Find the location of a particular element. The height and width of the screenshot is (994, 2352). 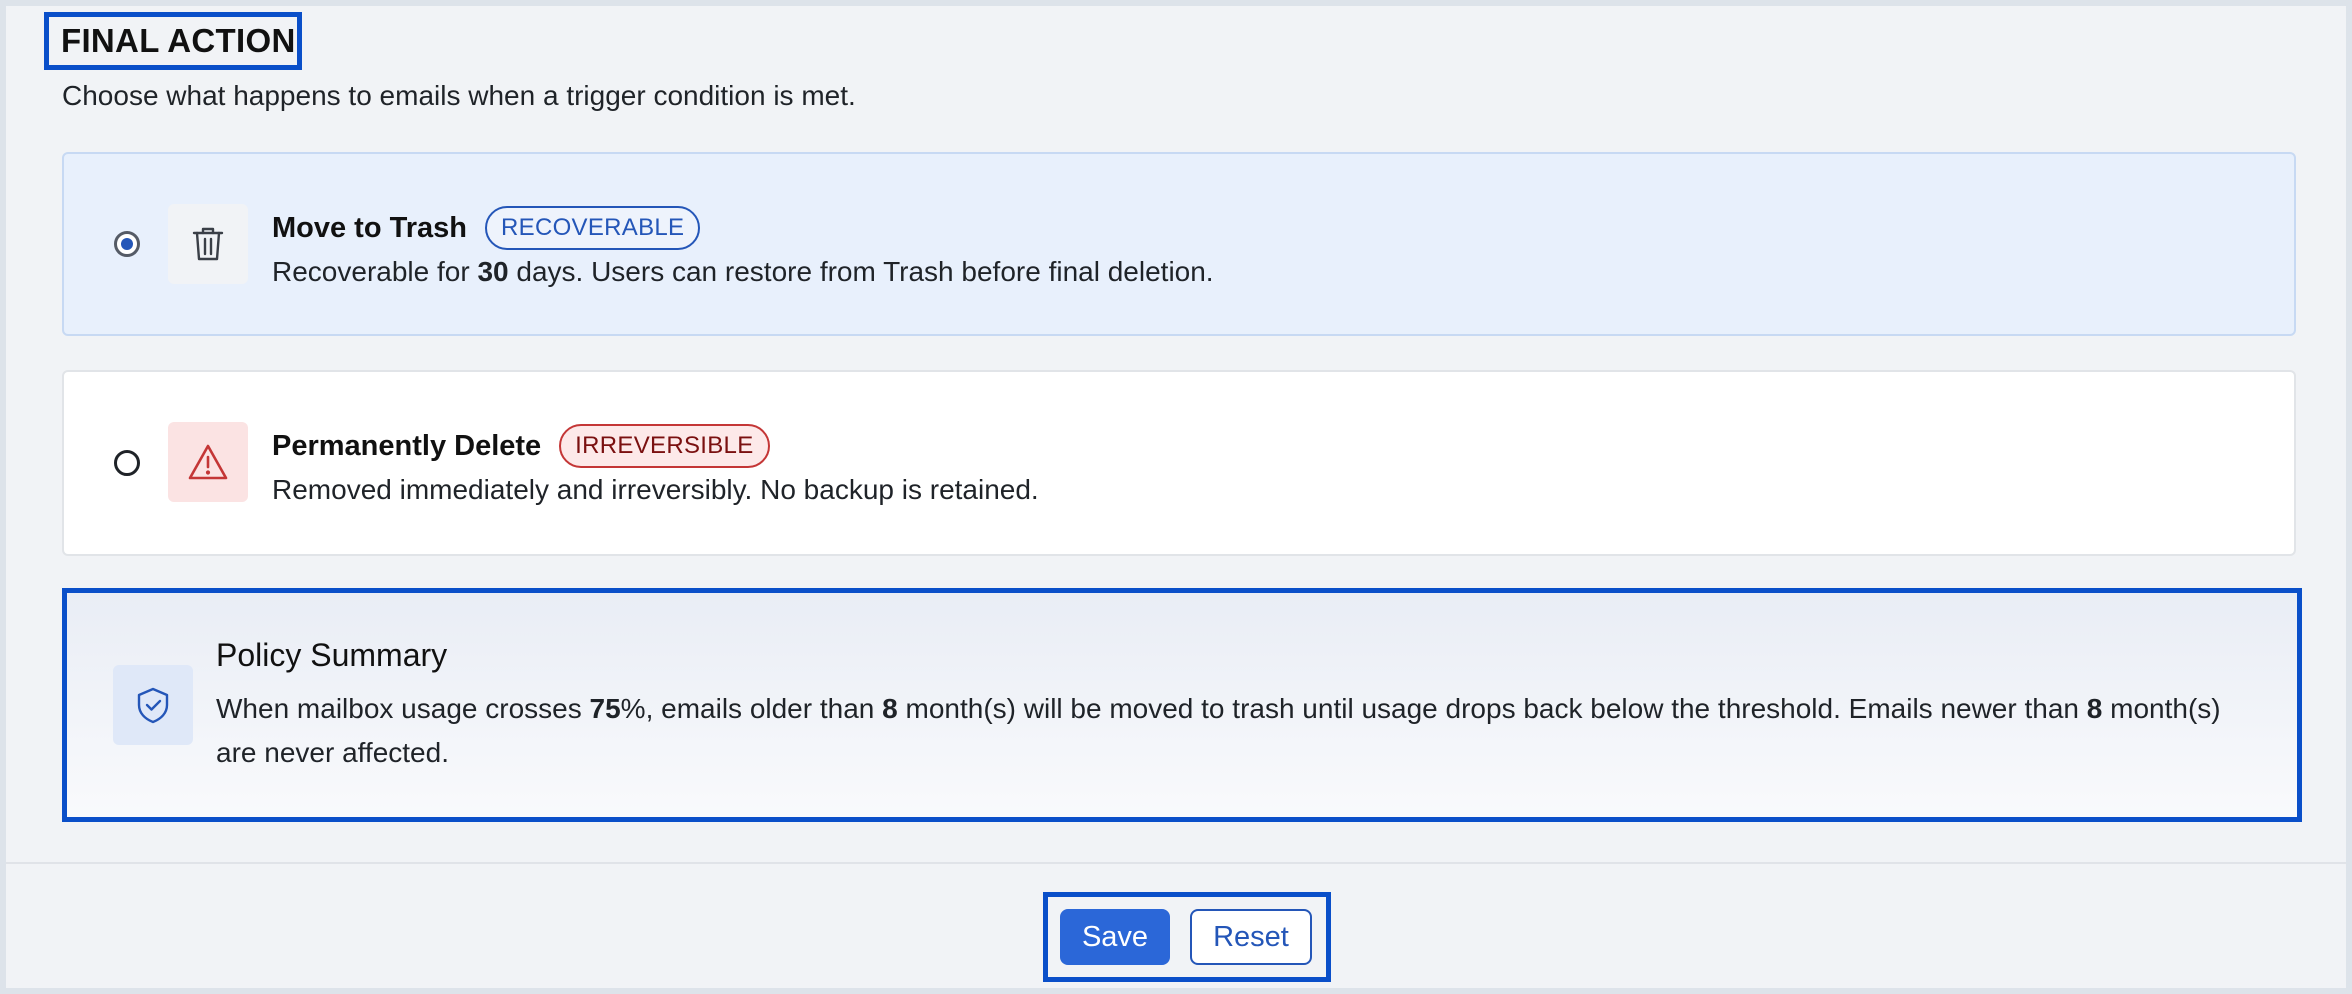

usage-threshold: 75 is located at coordinates (605, 708).